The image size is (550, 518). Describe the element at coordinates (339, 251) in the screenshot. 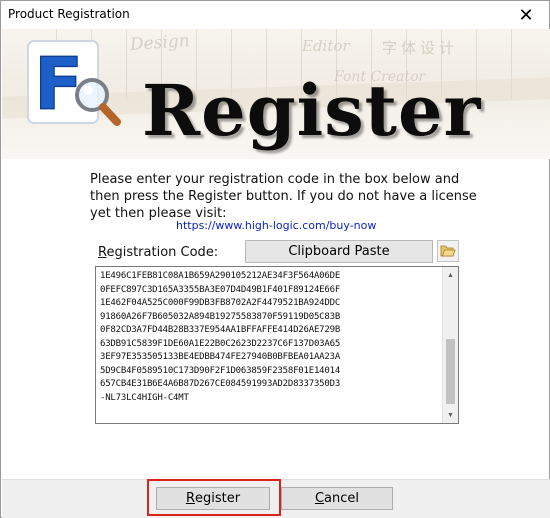

I see `clipboard-paste-button: Clipboard Paste` at that location.